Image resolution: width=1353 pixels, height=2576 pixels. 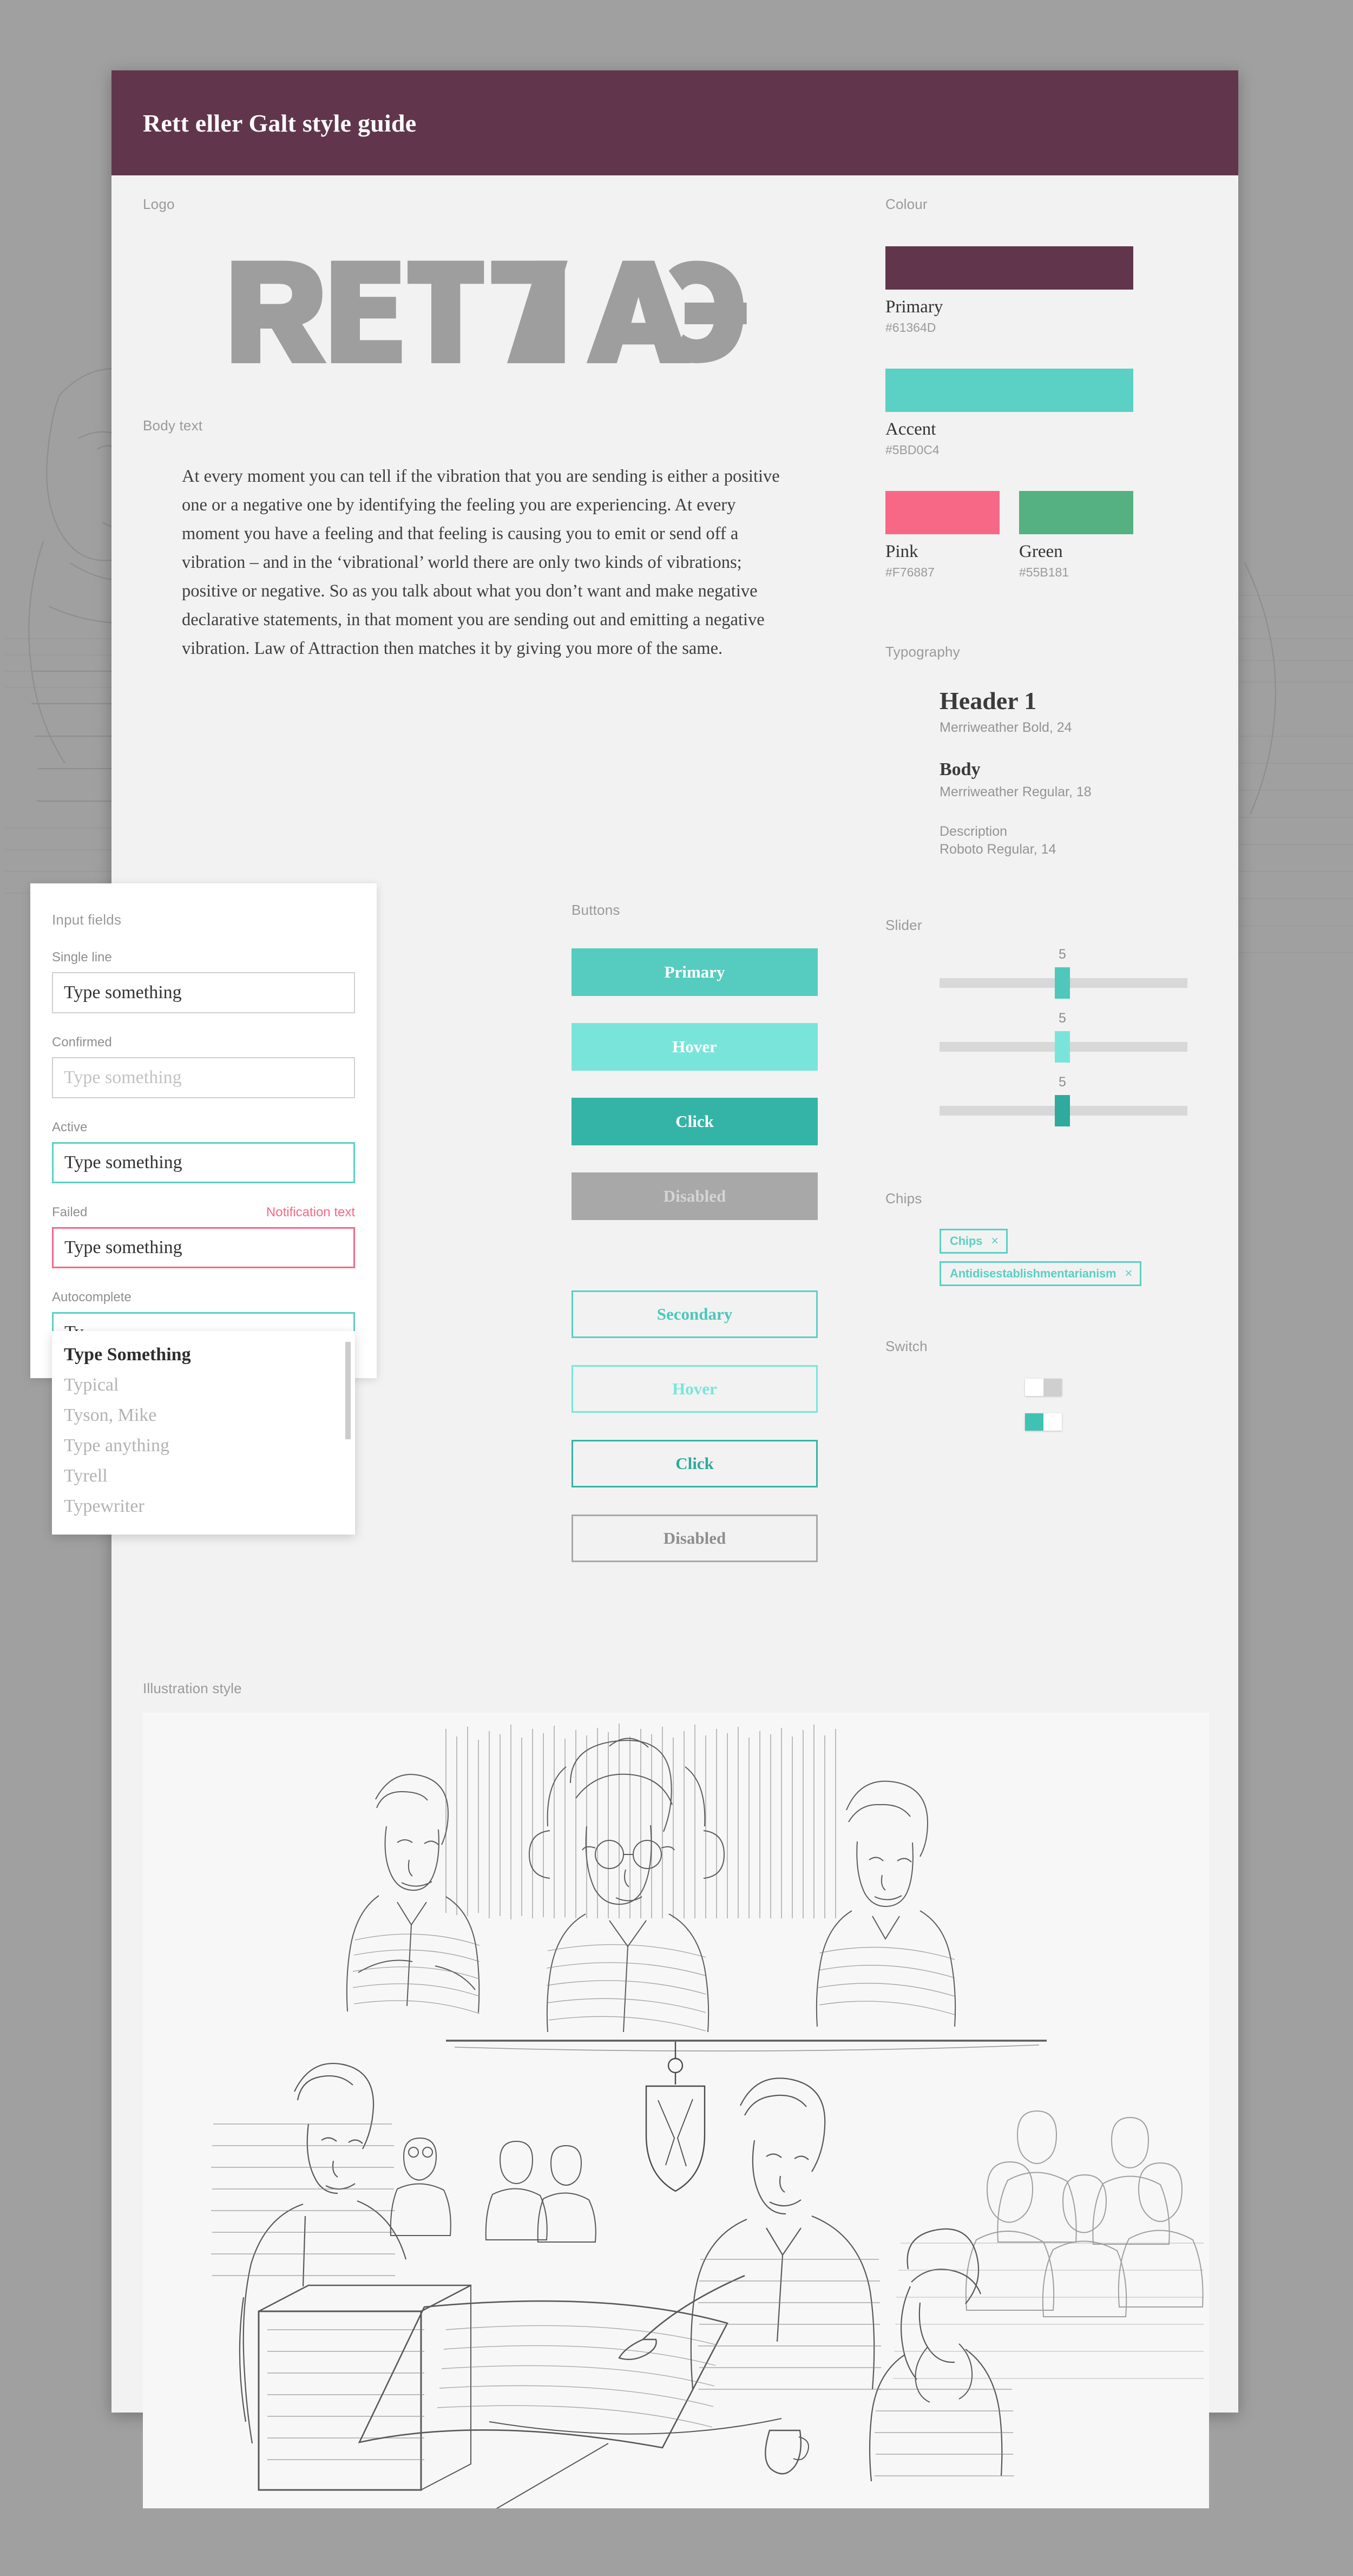 What do you see at coordinates (1009, 268) in the screenshot?
I see `swatch-fill-primary` at bounding box center [1009, 268].